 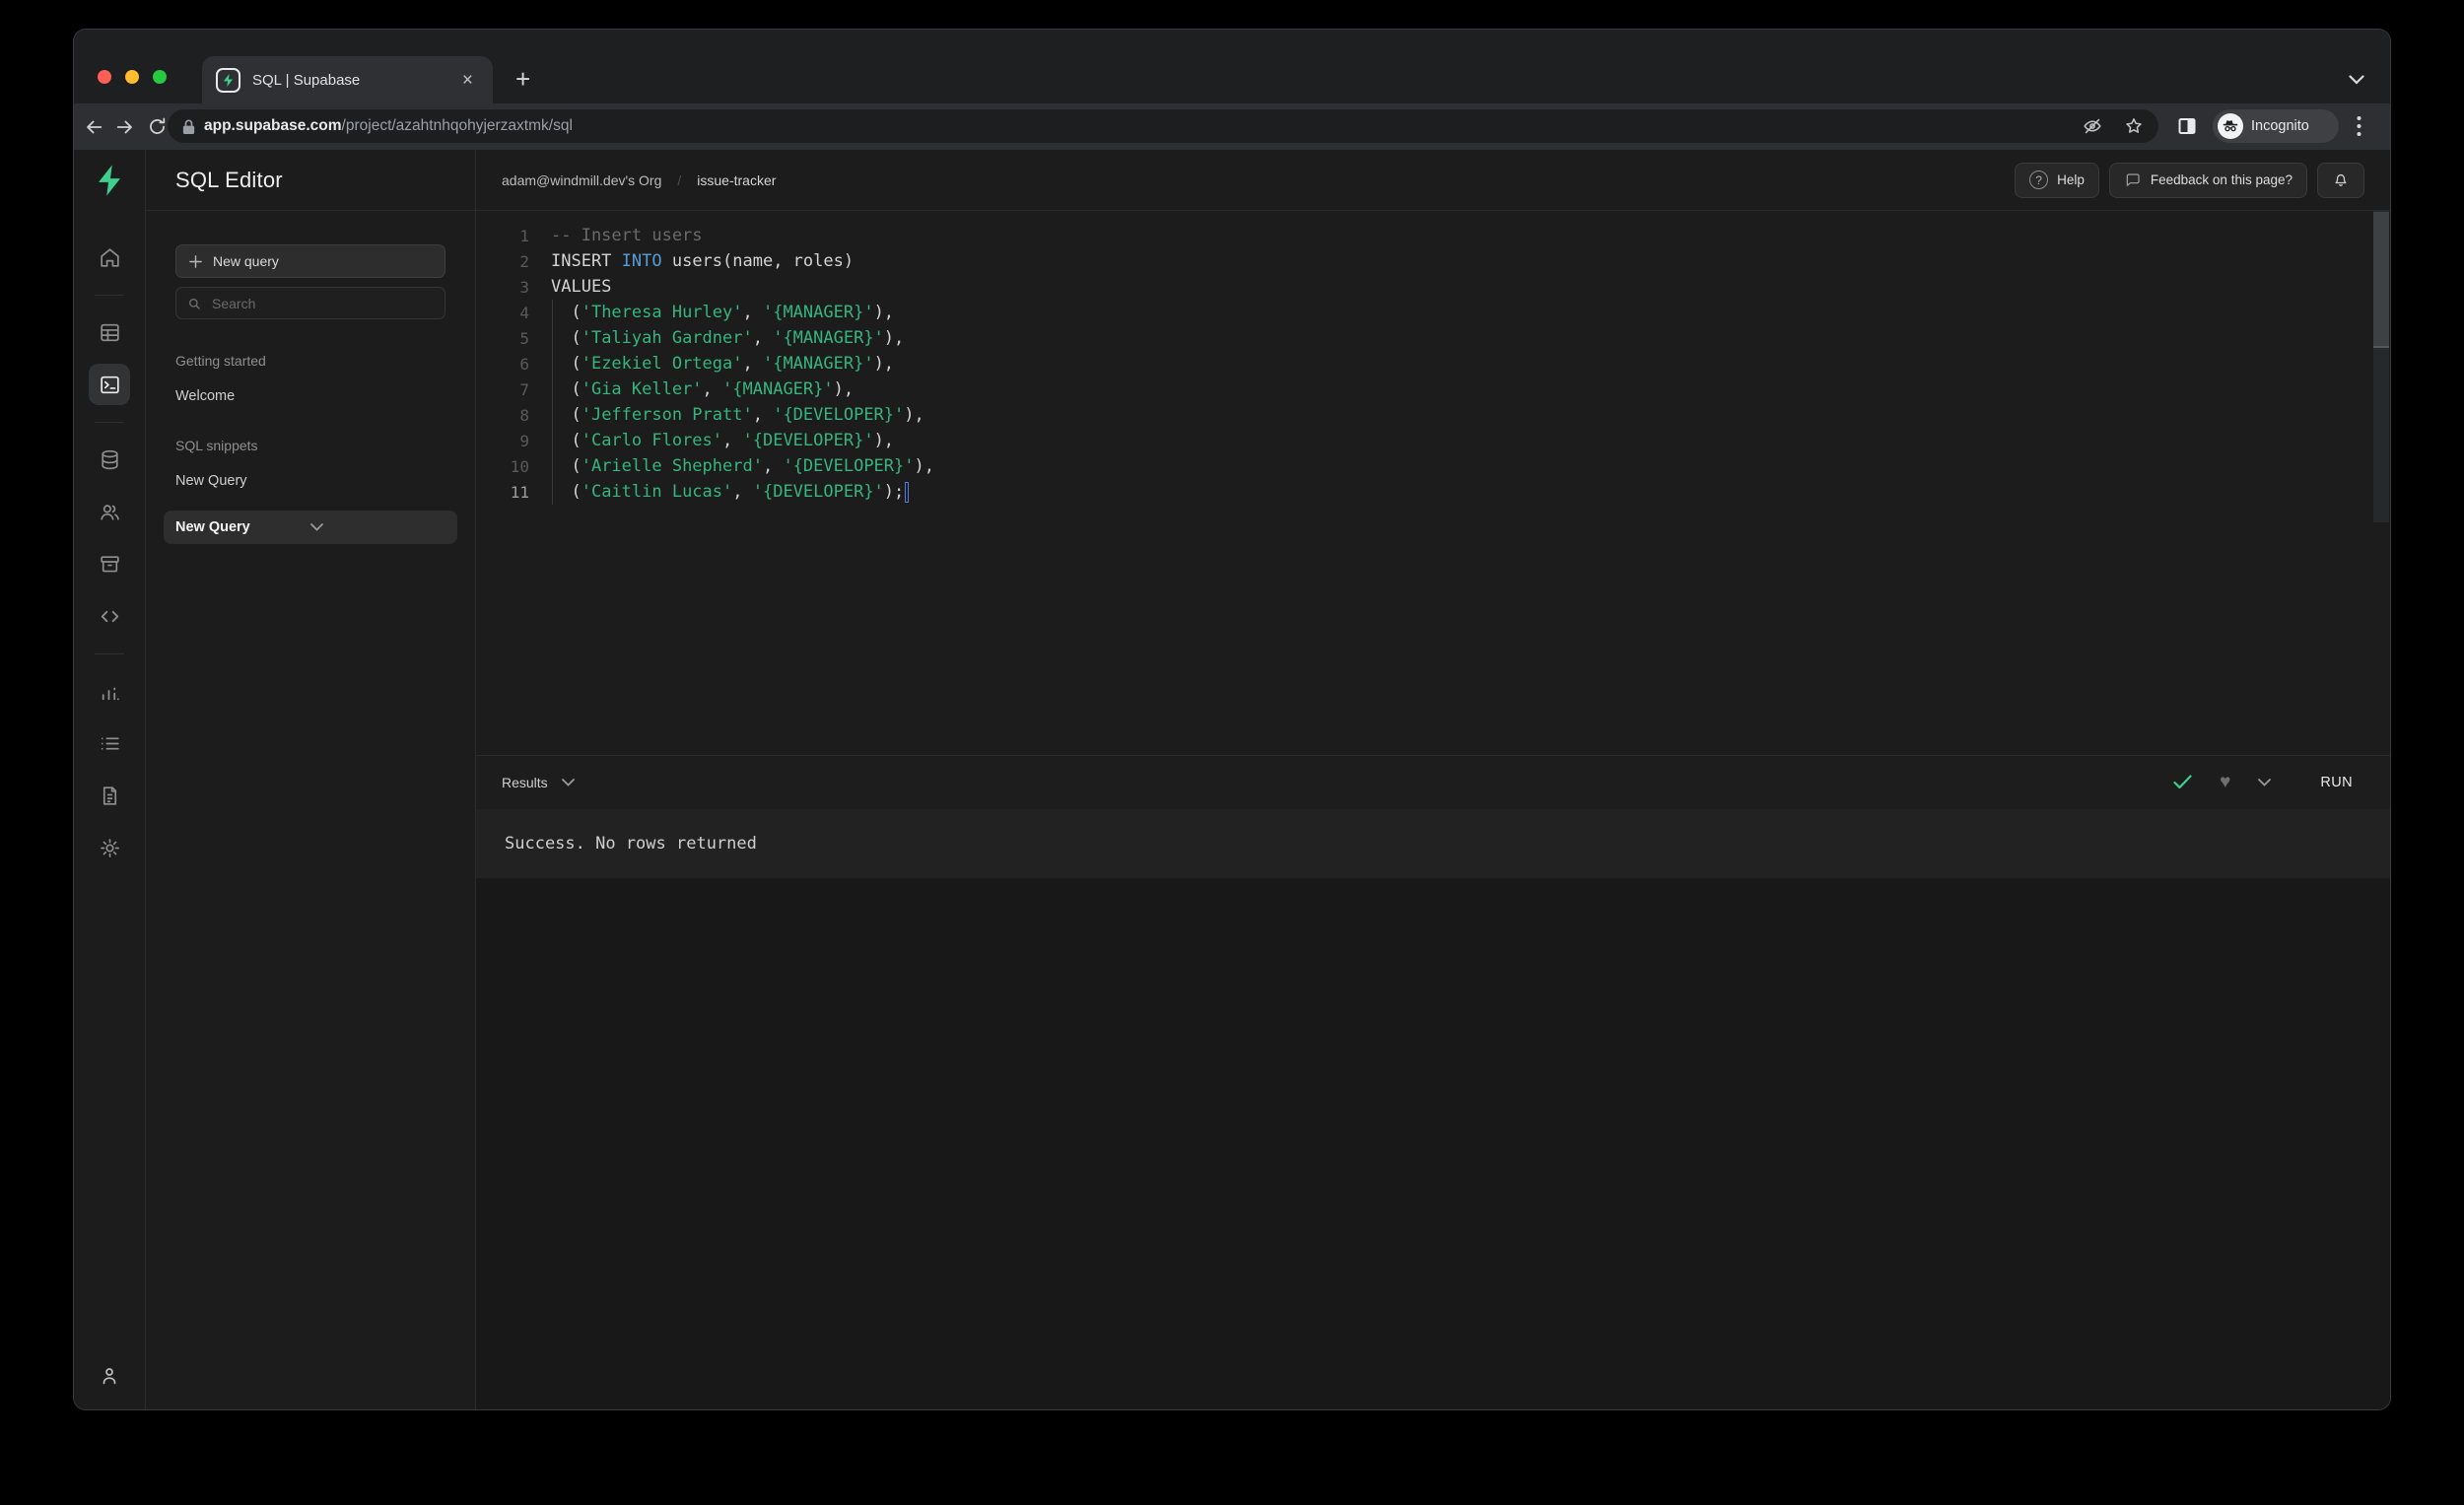 What do you see at coordinates (216, 445) in the screenshot?
I see `section-label: SQL snippets` at bounding box center [216, 445].